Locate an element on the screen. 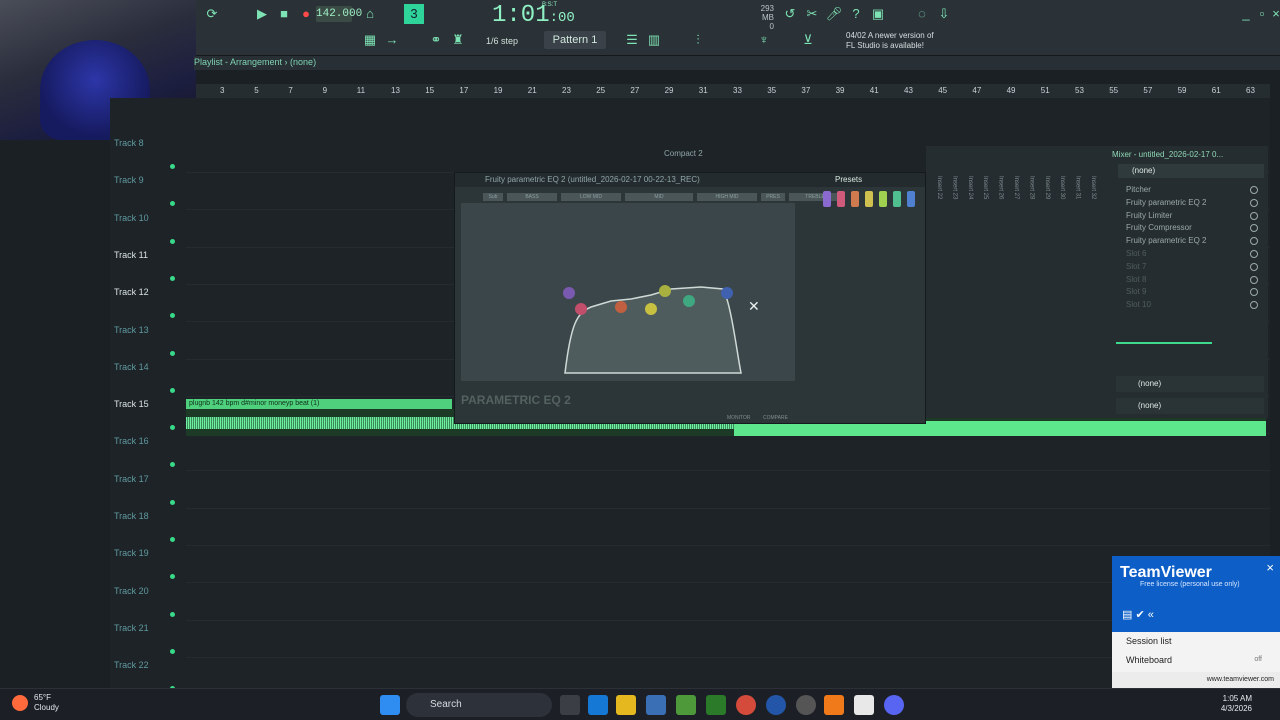 This screenshot has width=1280, height=720. timecode-display: 1:01:00 is located at coordinates (533, 15).